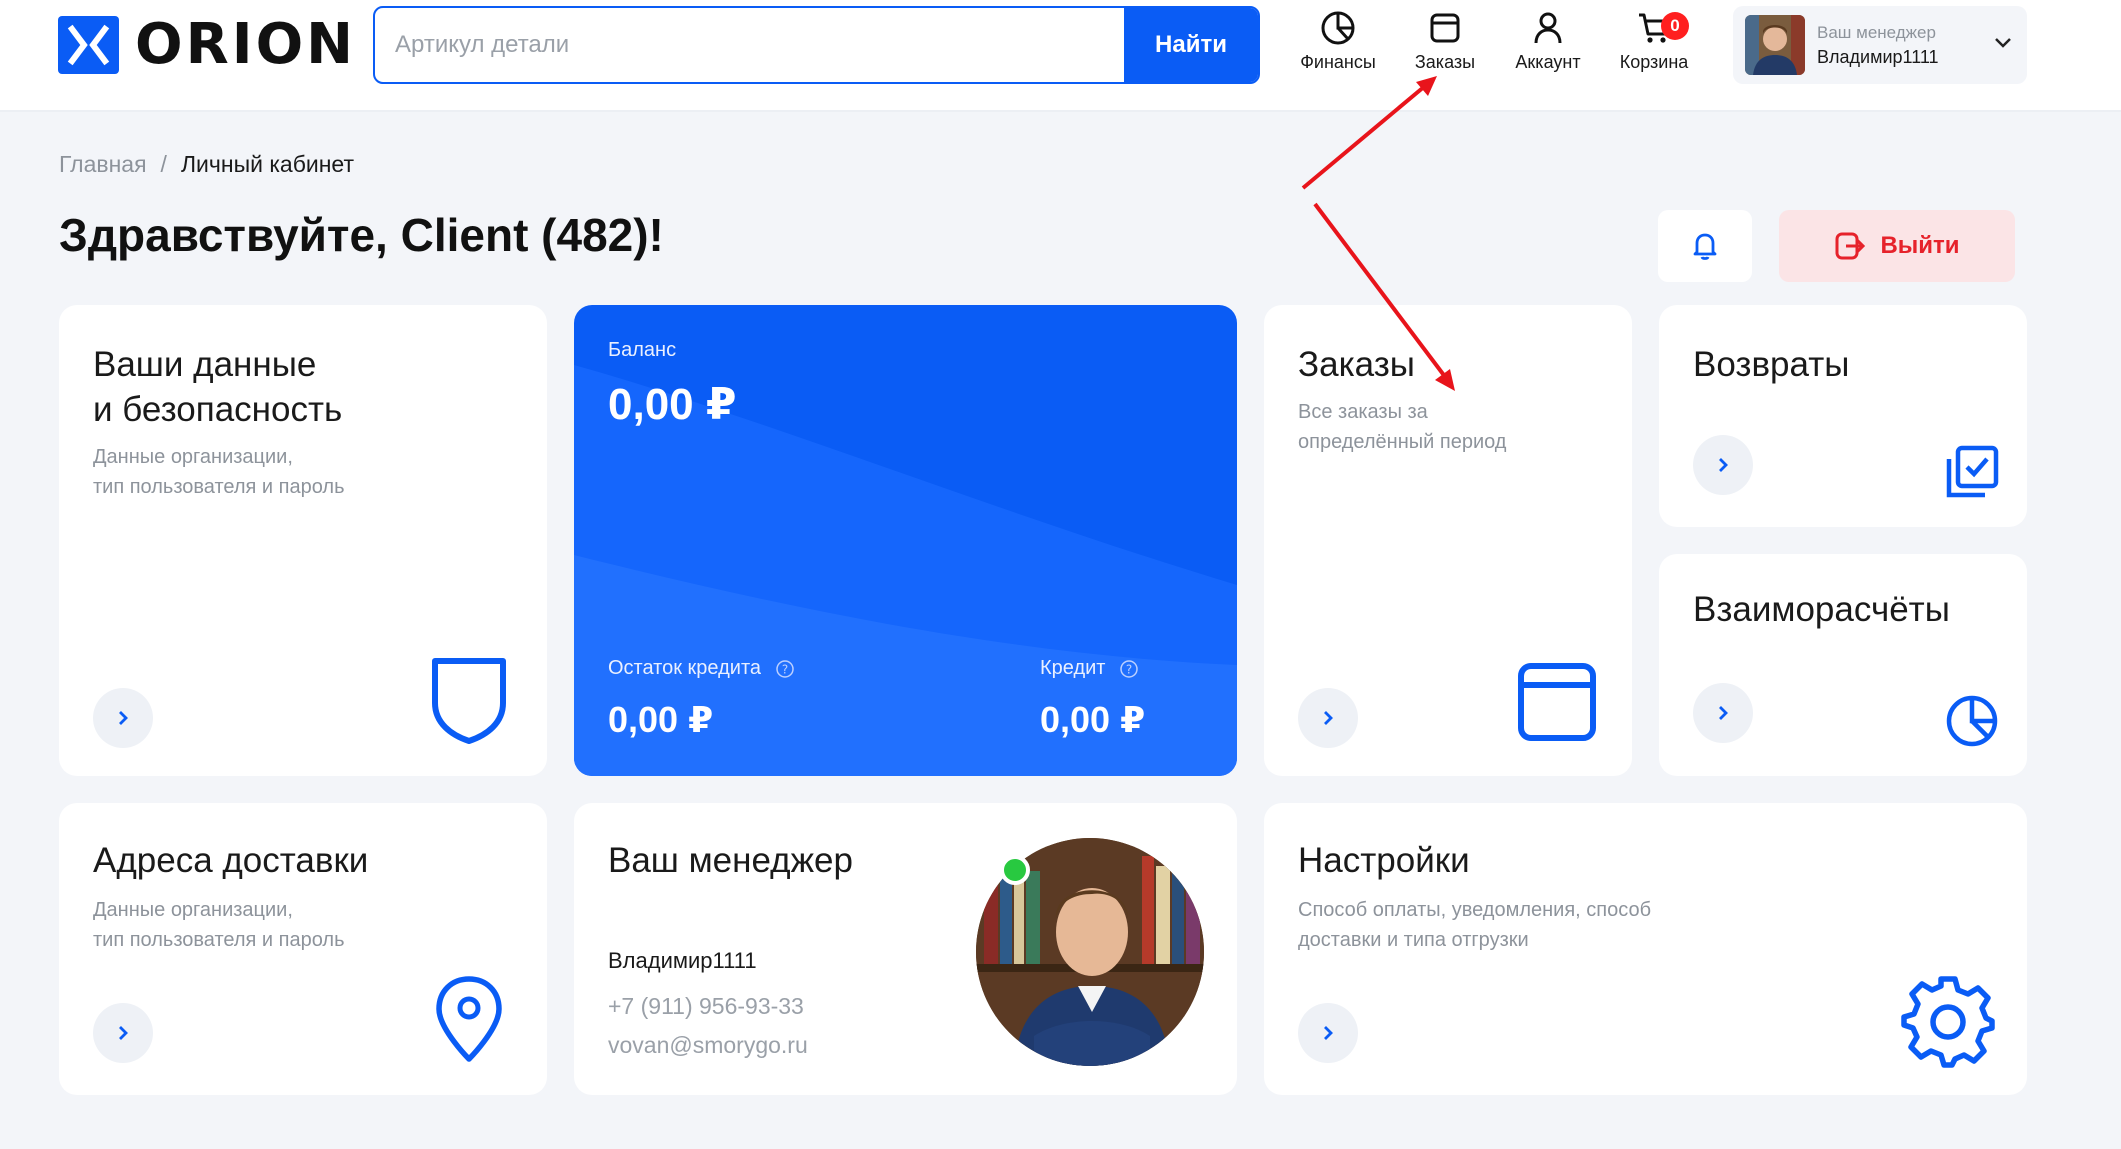  I want to click on breadcrumb: Главная / Личный кабинет, so click(206, 164).